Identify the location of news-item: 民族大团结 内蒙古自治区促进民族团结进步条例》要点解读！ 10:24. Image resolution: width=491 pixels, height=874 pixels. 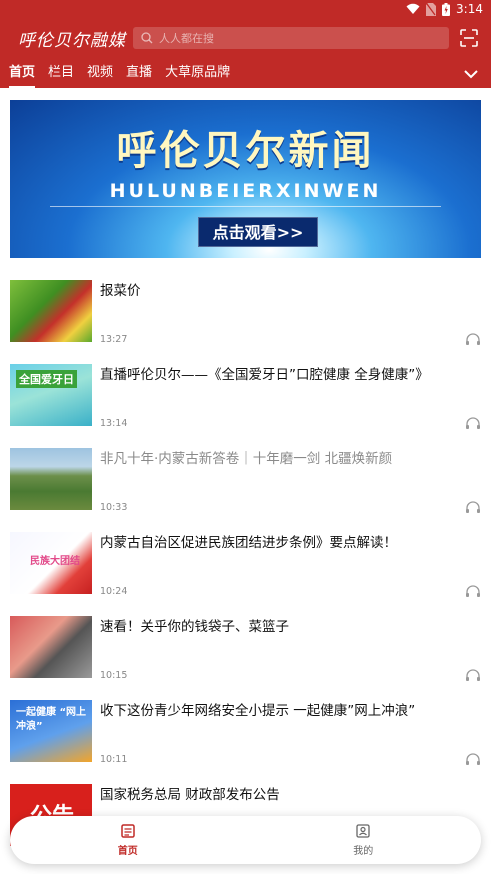
(245, 562).